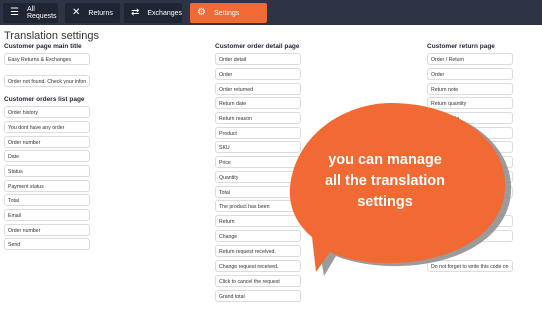  Describe the element at coordinates (165, 13) in the screenshot. I see `tab-label: Exchanges` at that location.